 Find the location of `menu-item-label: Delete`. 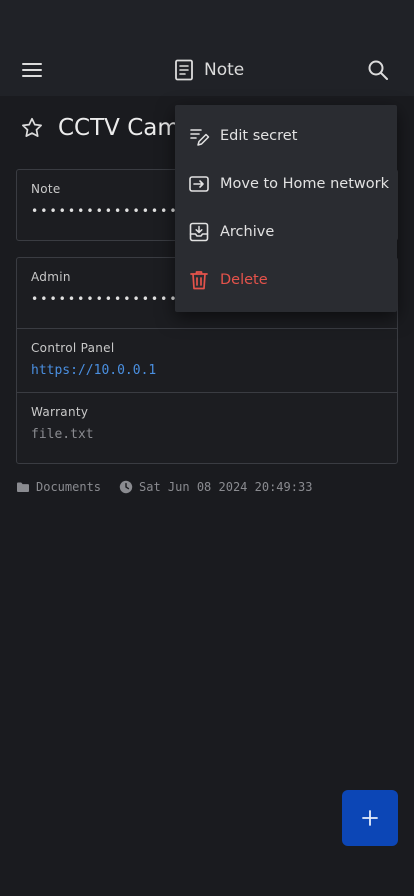

menu-item-label: Delete is located at coordinates (244, 280).